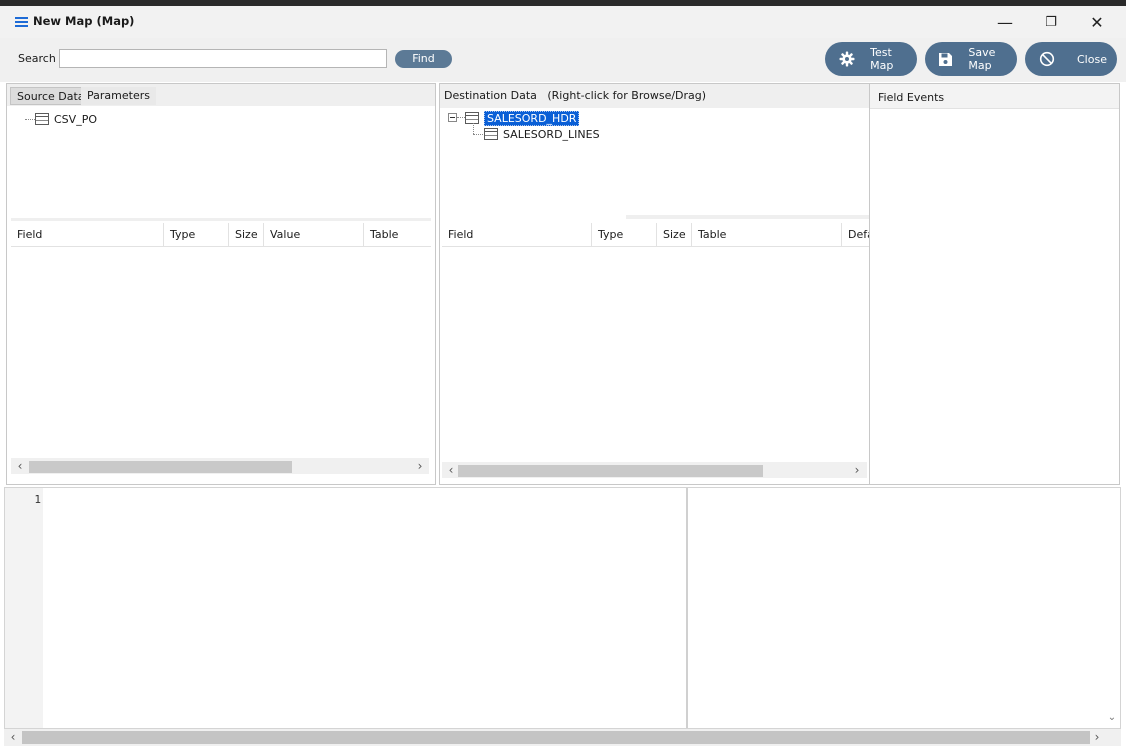 The height and width of the screenshot is (755, 1126). What do you see at coordinates (687, 608) in the screenshot?
I see `editor-divider` at bounding box center [687, 608].